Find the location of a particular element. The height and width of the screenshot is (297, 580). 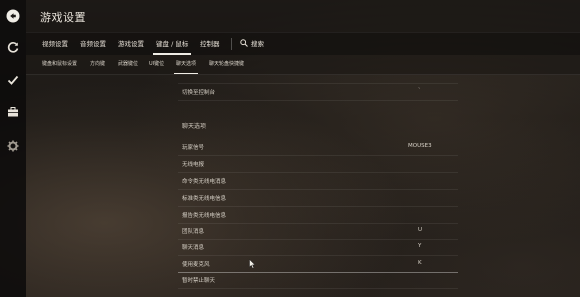

tab-keyboard-mouse: 键盘 / 鼠标 is located at coordinates (172, 44).